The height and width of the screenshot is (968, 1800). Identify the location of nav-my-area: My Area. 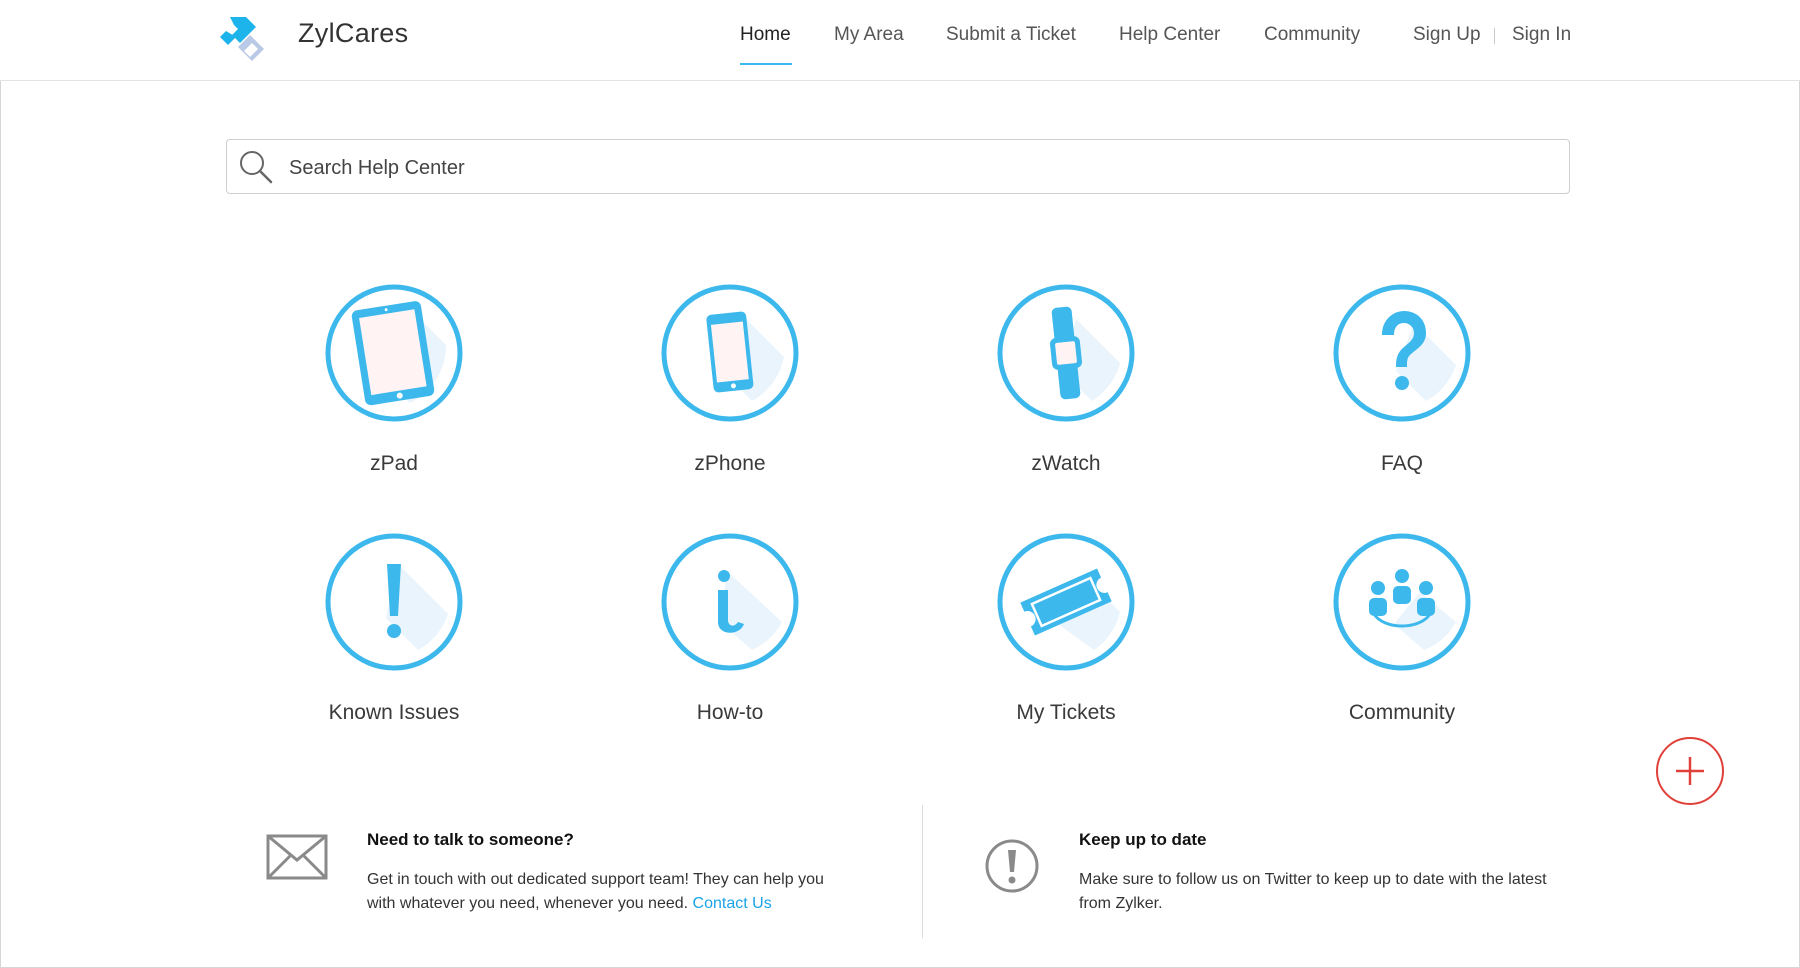
(869, 35).